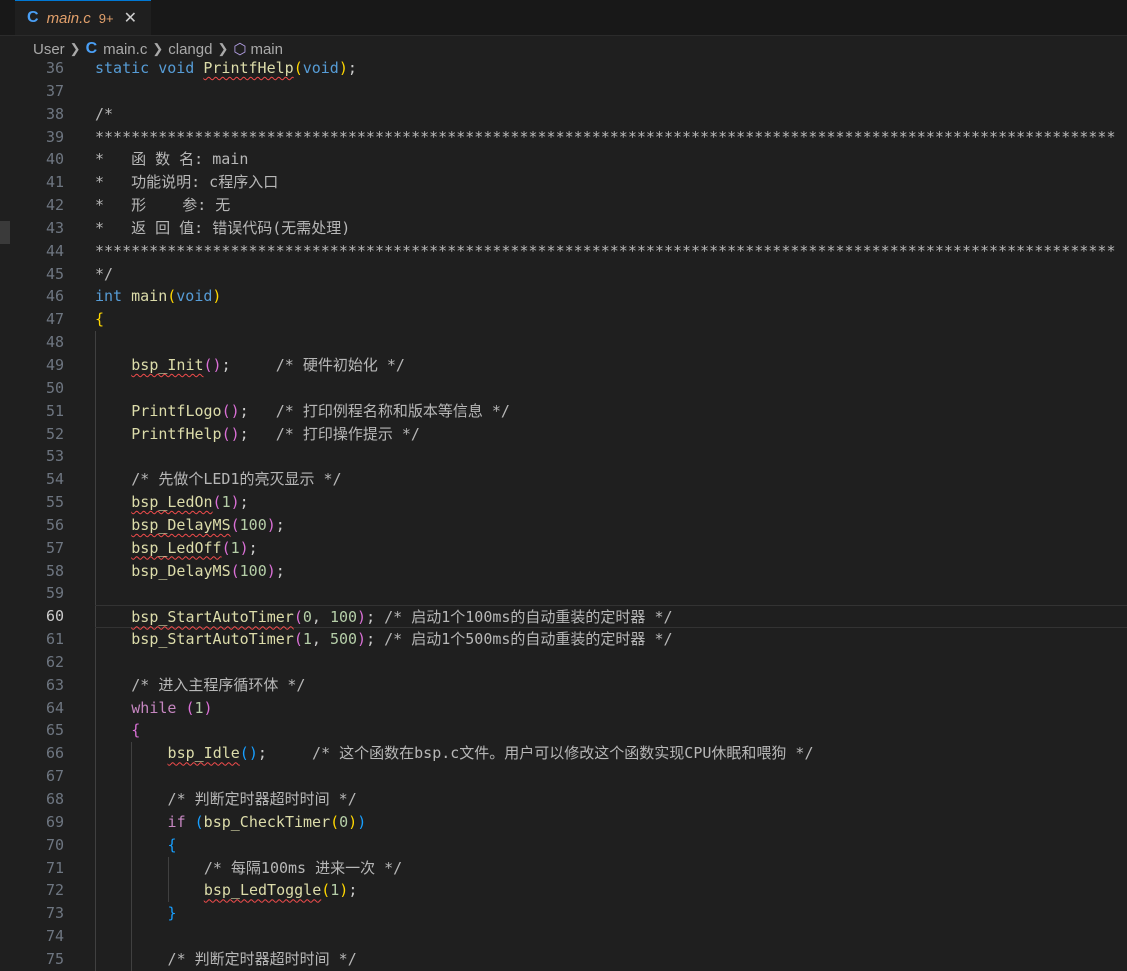 Image resolution: width=1127 pixels, height=971 pixels. What do you see at coordinates (611, 365) in the screenshot?
I see `code-text: bsp_Init(); /* 硬件初始化 */` at bounding box center [611, 365].